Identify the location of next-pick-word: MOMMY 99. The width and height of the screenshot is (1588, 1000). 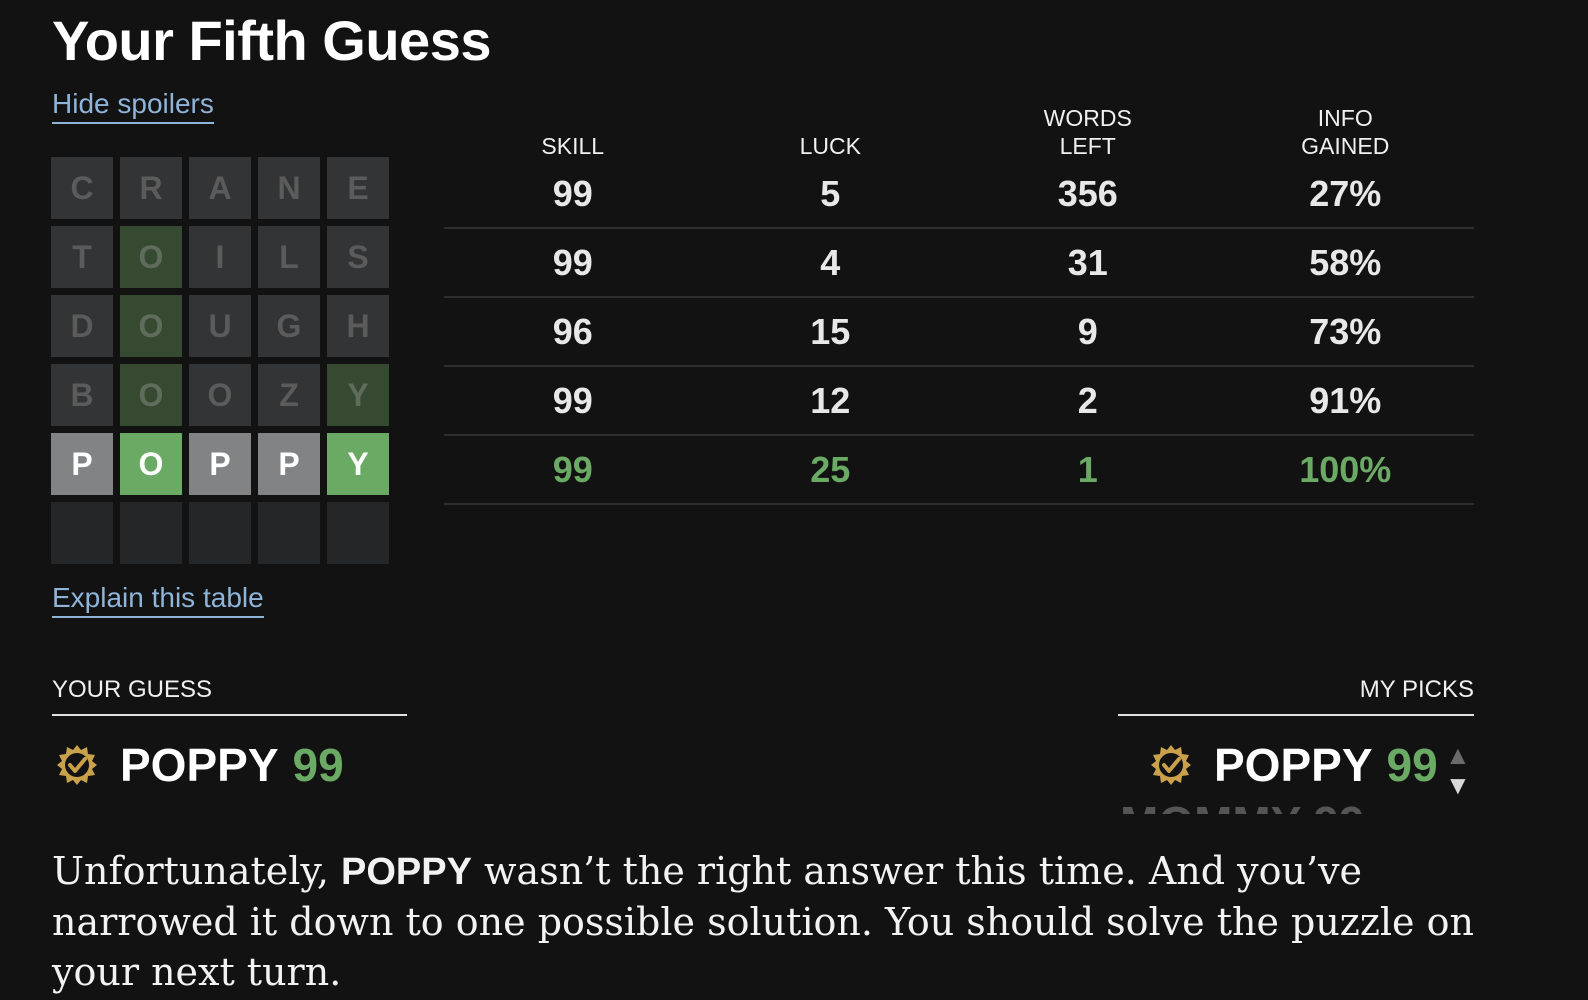
(1280, 807).